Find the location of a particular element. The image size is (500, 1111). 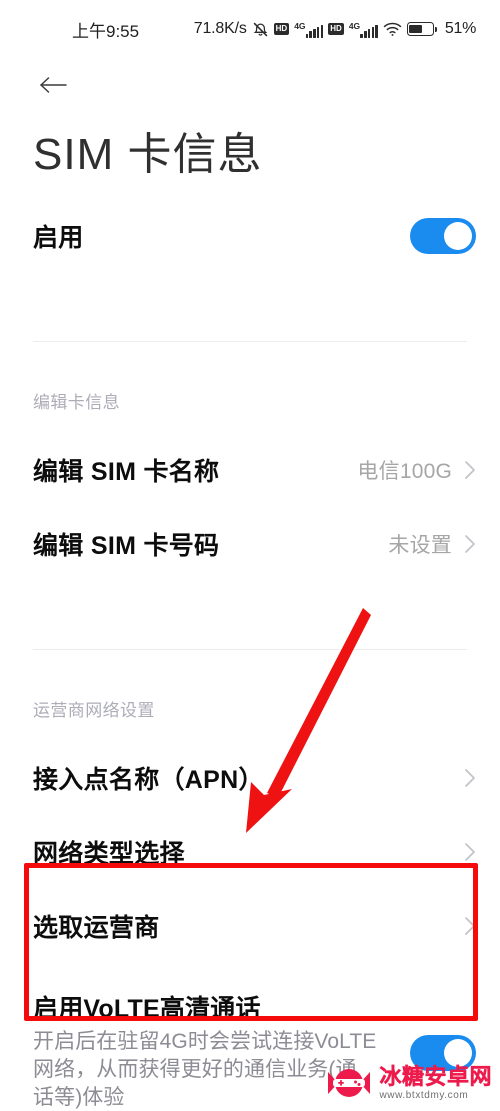

battery-icon is located at coordinates (421, 29).